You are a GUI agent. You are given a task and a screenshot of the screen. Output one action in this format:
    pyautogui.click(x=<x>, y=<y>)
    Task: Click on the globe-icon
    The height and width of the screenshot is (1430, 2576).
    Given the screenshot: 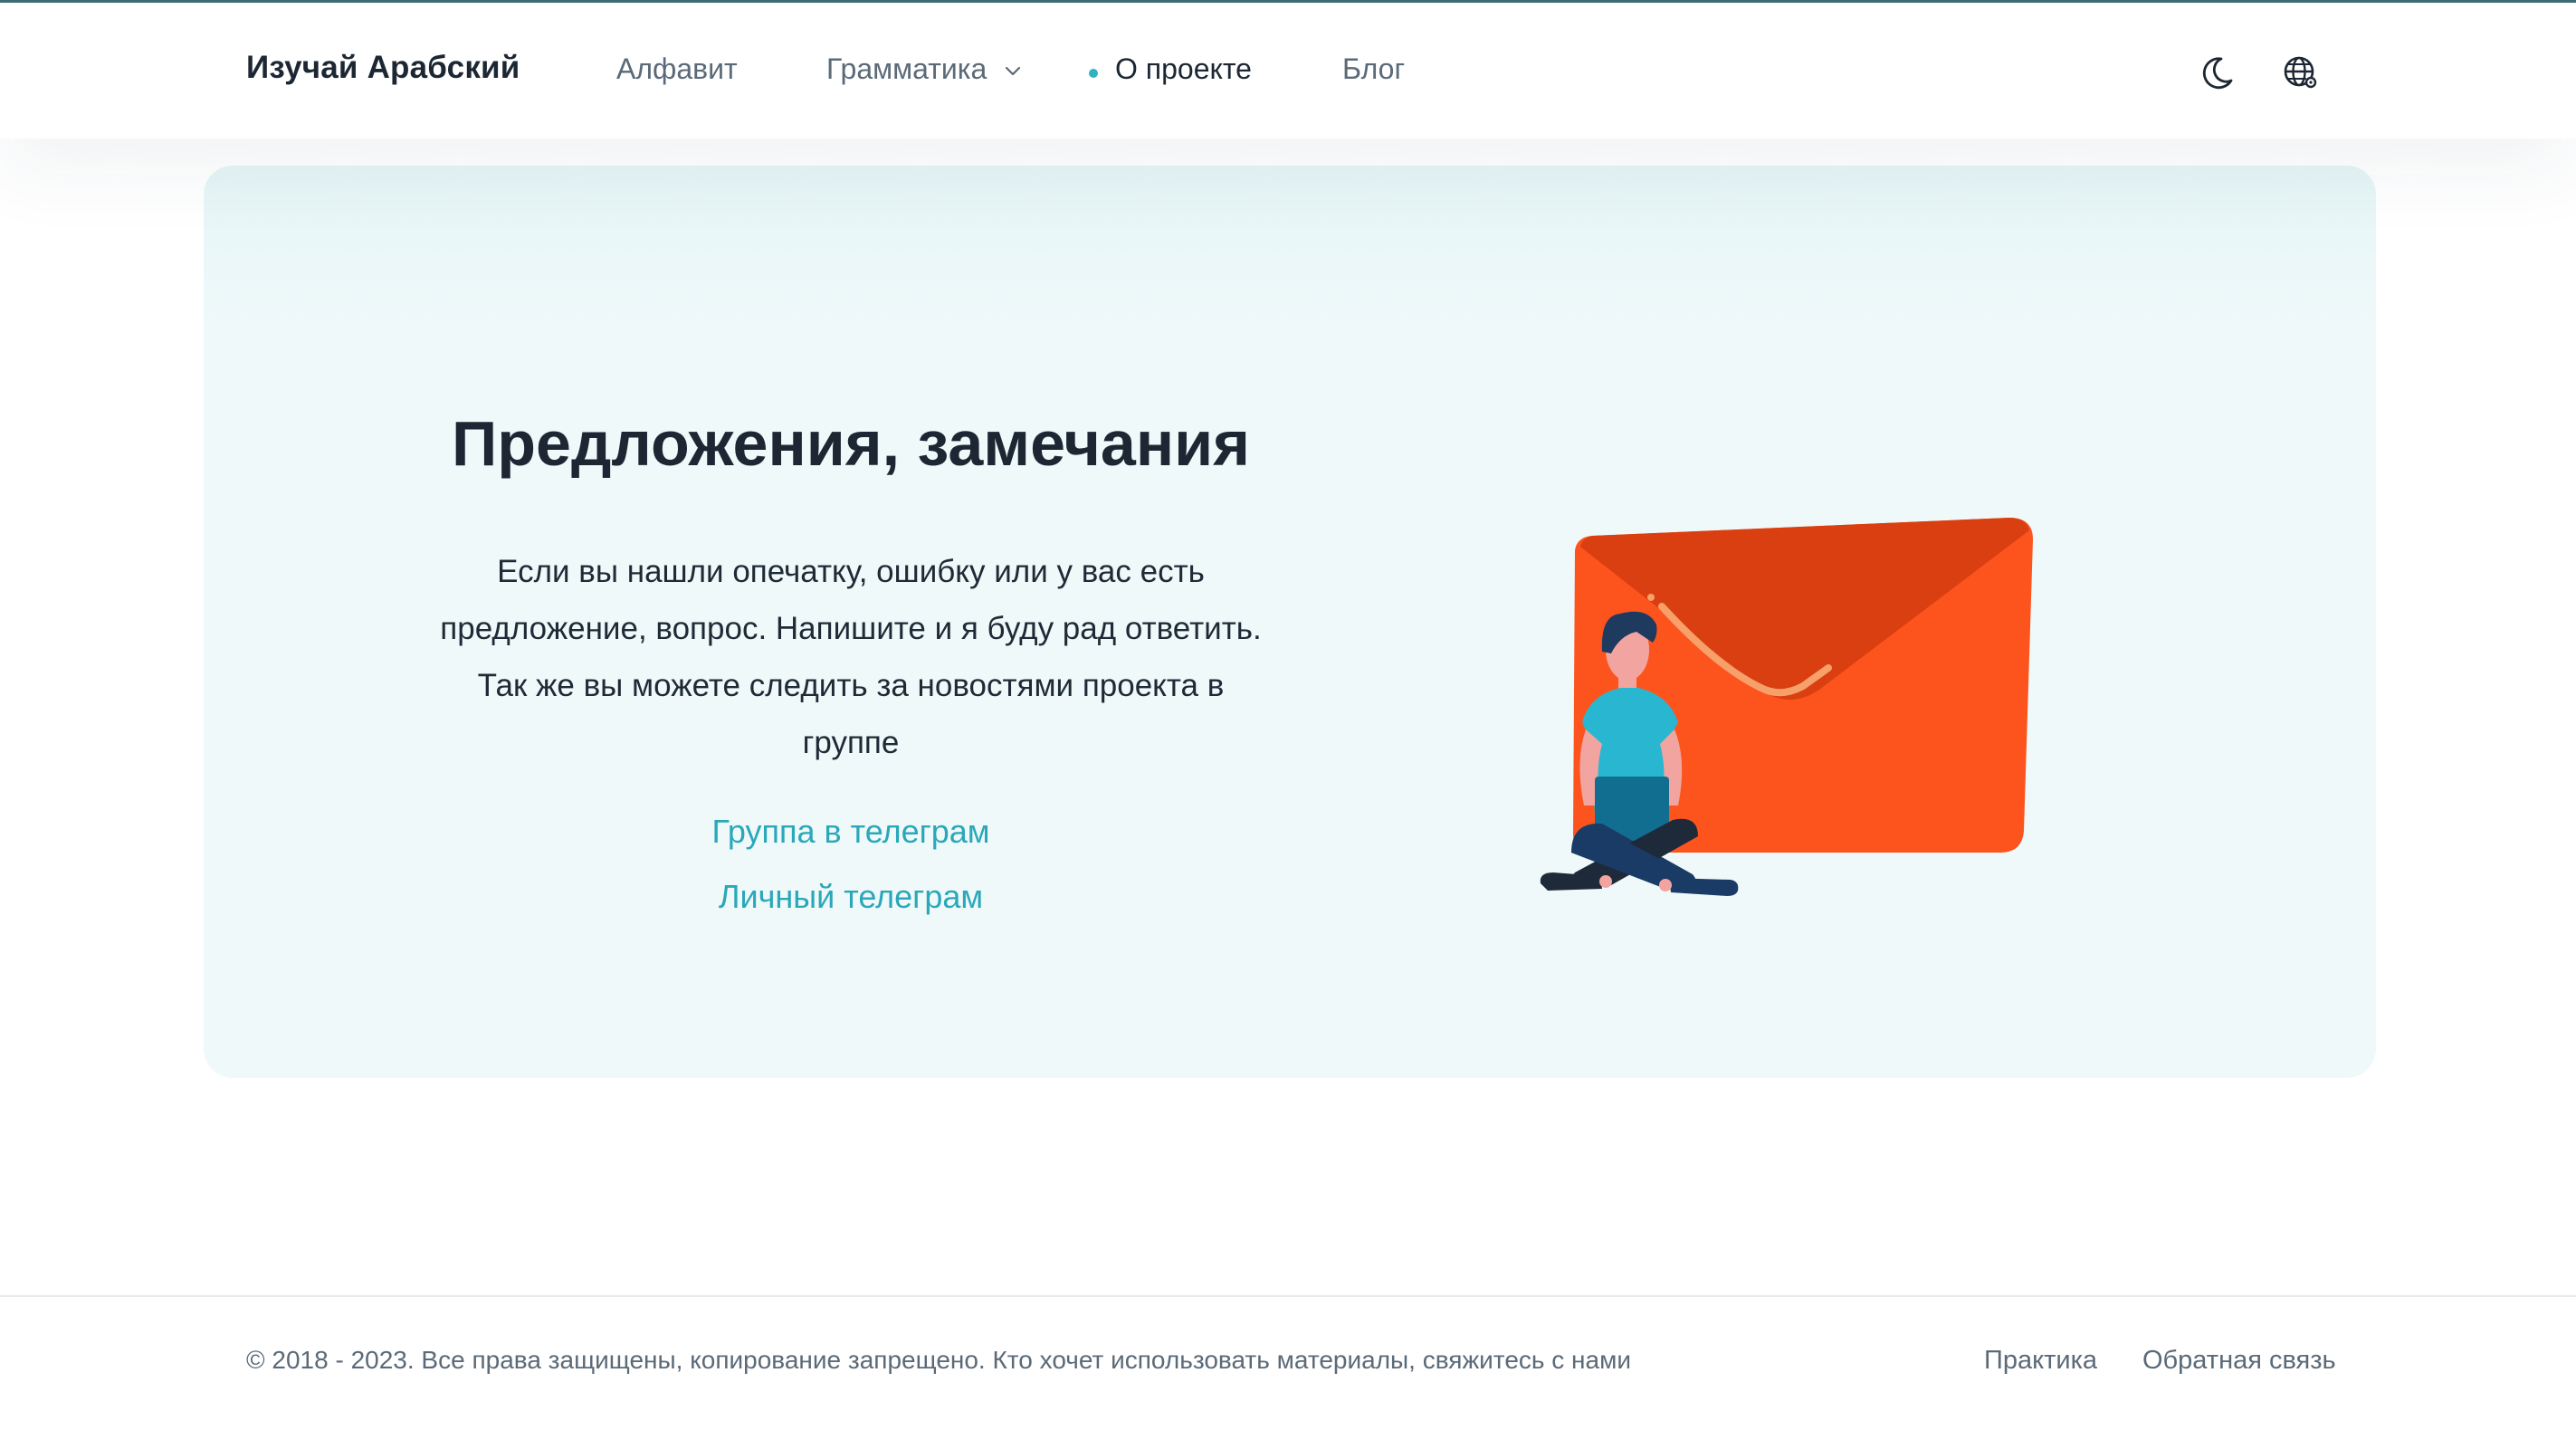 What is the action you would take?
    pyautogui.click(x=2300, y=72)
    